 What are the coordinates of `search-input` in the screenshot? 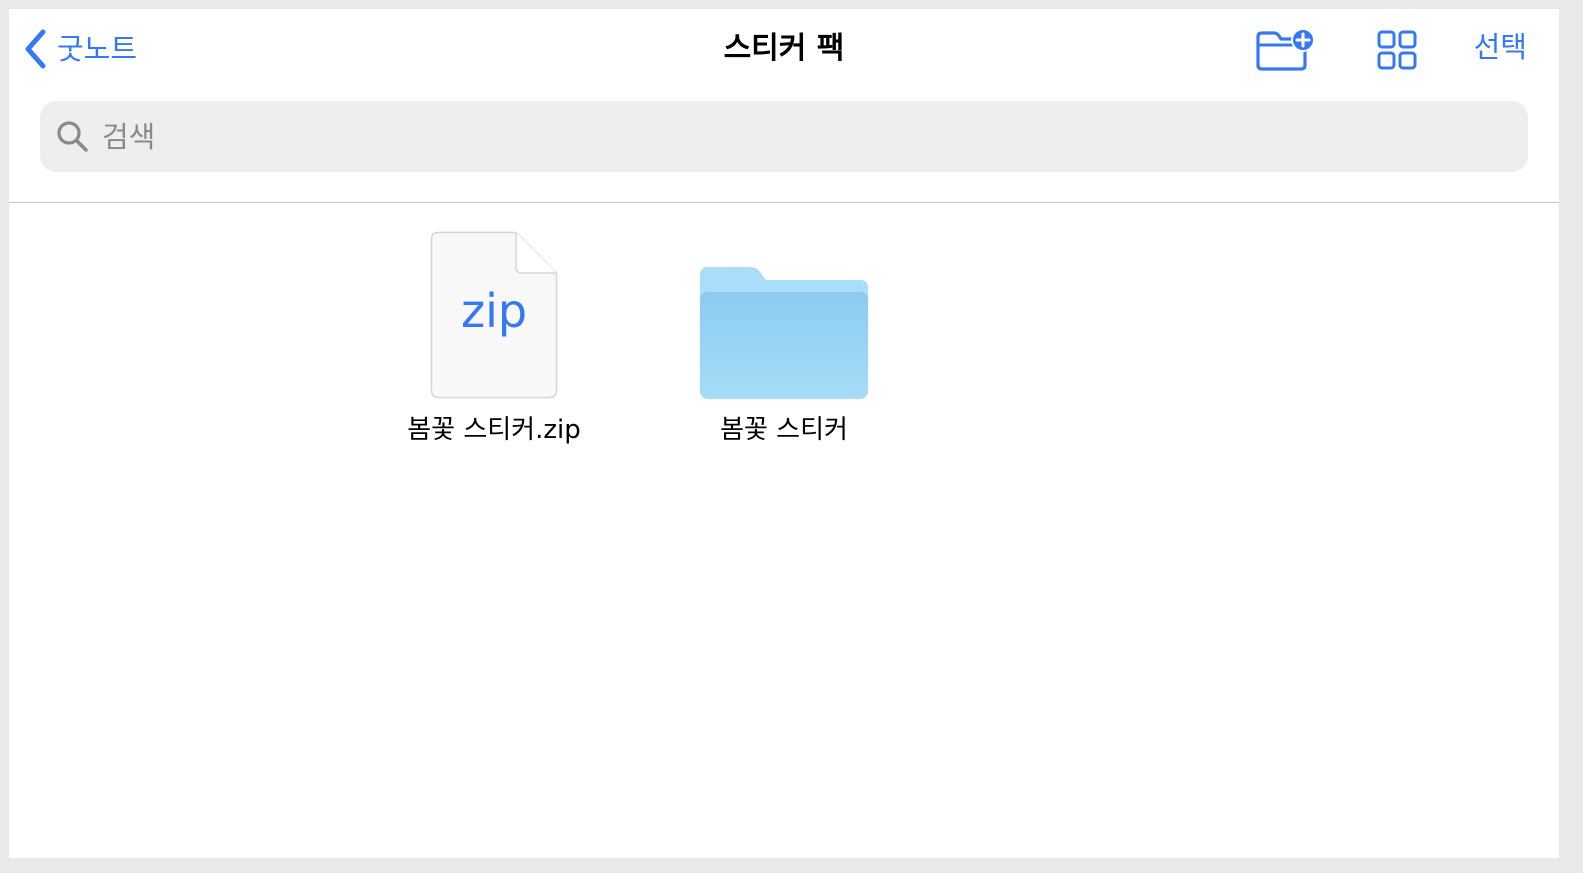 It's located at (792, 136).